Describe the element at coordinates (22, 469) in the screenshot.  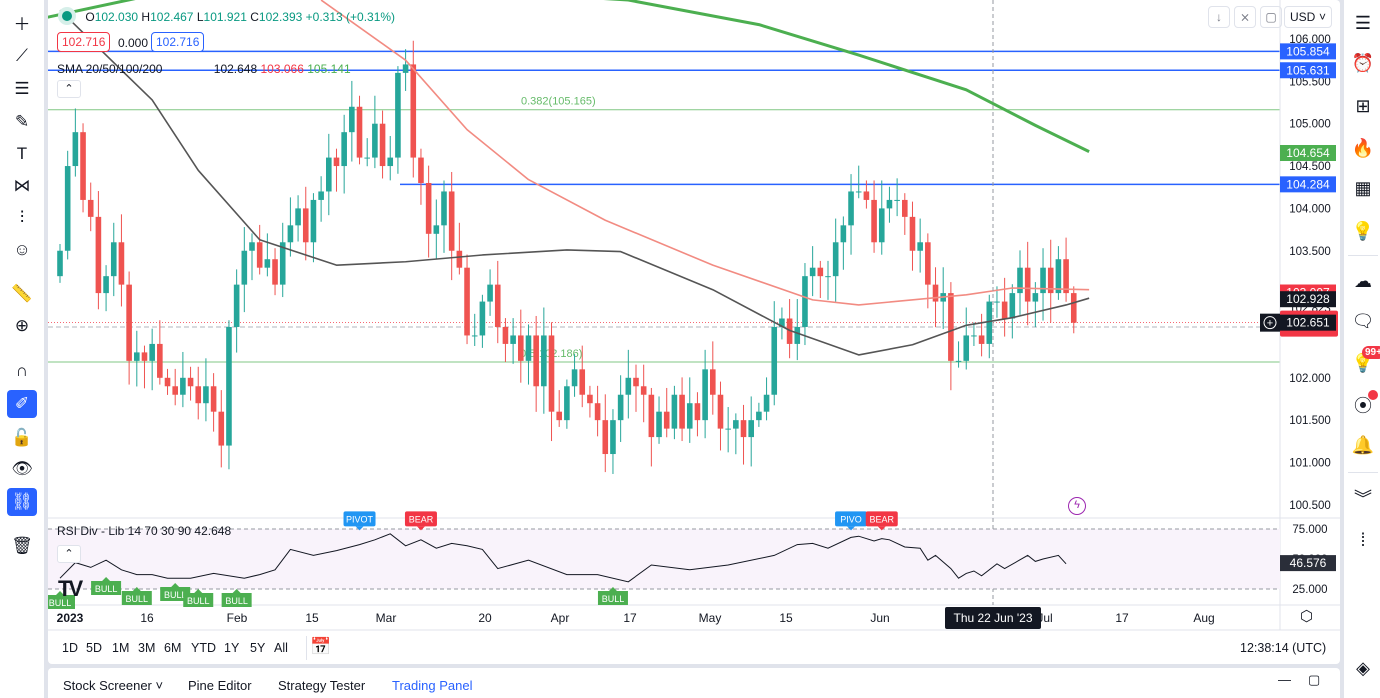
I see `eye-icon: 👁` at that location.